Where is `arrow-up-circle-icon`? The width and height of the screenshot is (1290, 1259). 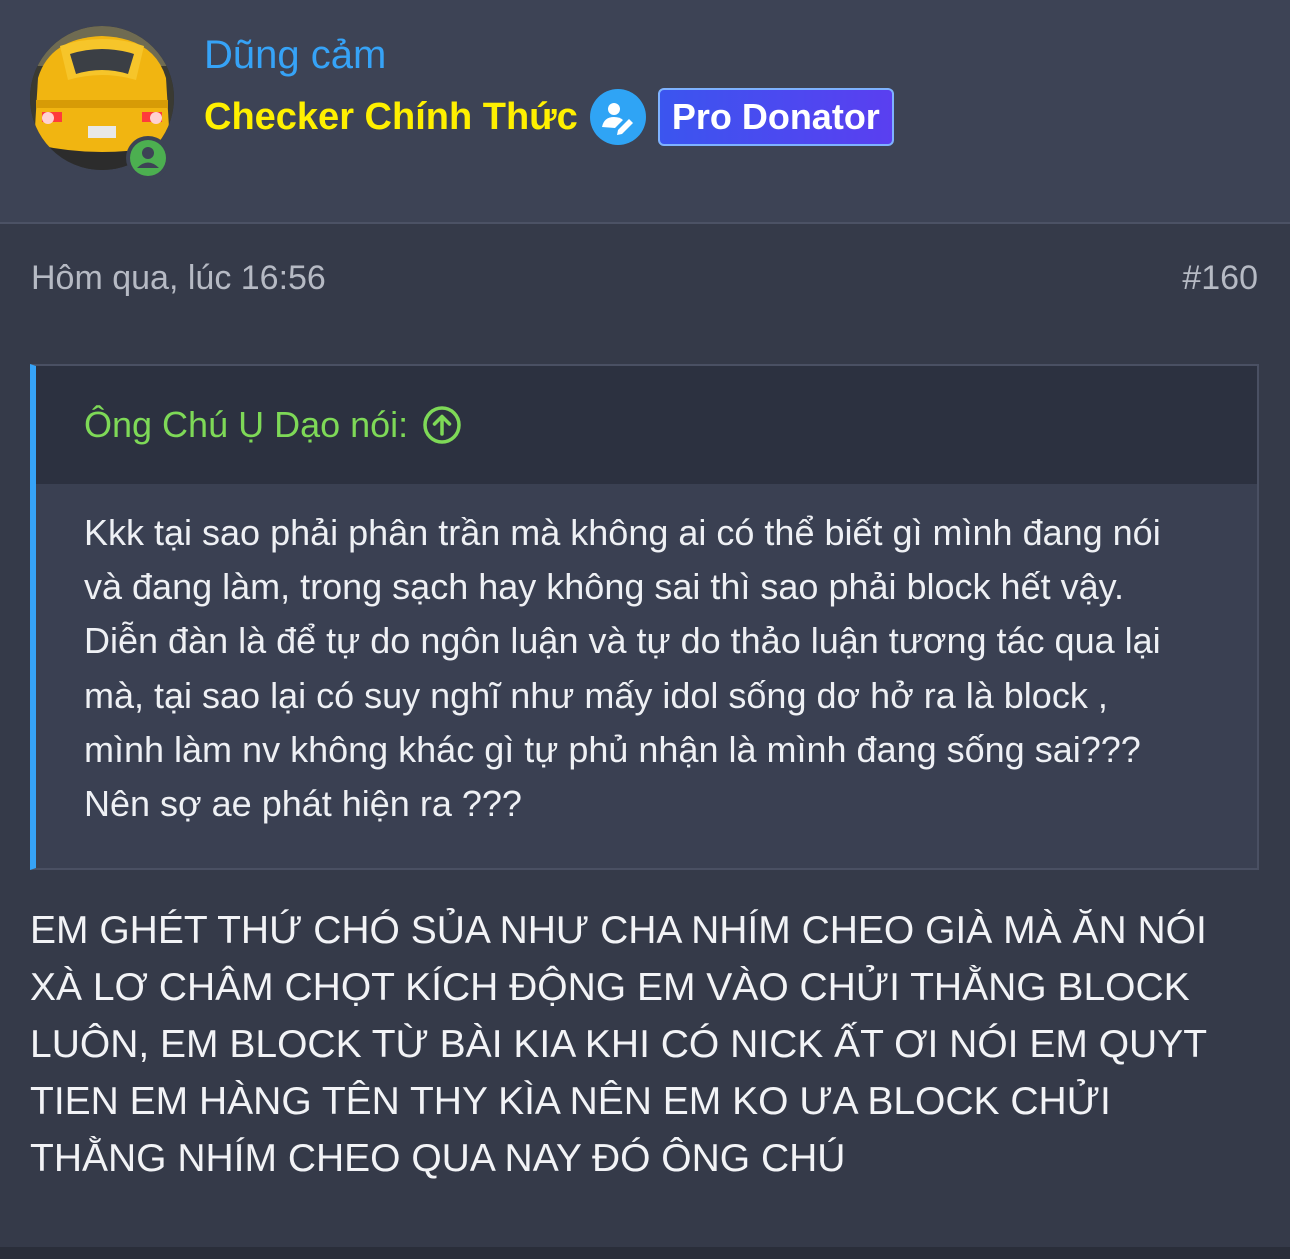 arrow-up-circle-icon is located at coordinates (442, 425).